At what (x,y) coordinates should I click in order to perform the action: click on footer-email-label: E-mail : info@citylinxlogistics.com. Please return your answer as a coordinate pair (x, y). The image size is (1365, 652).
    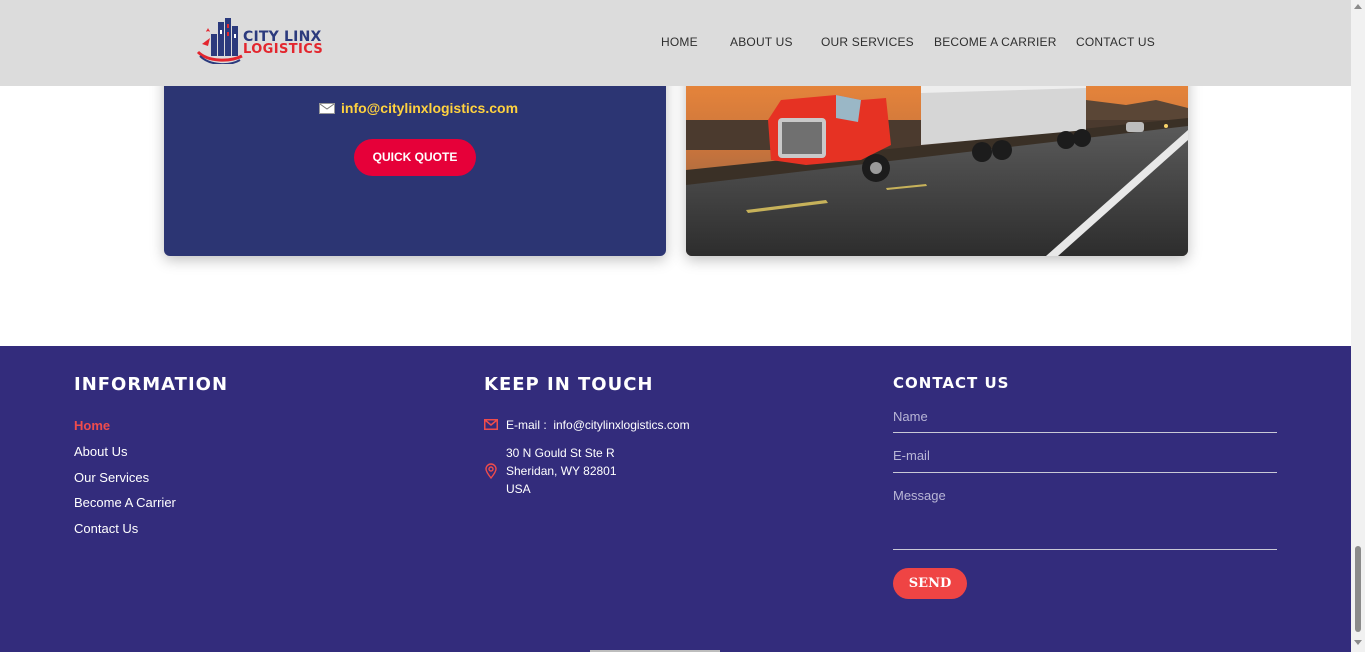
    Looking at the image, I should click on (598, 425).